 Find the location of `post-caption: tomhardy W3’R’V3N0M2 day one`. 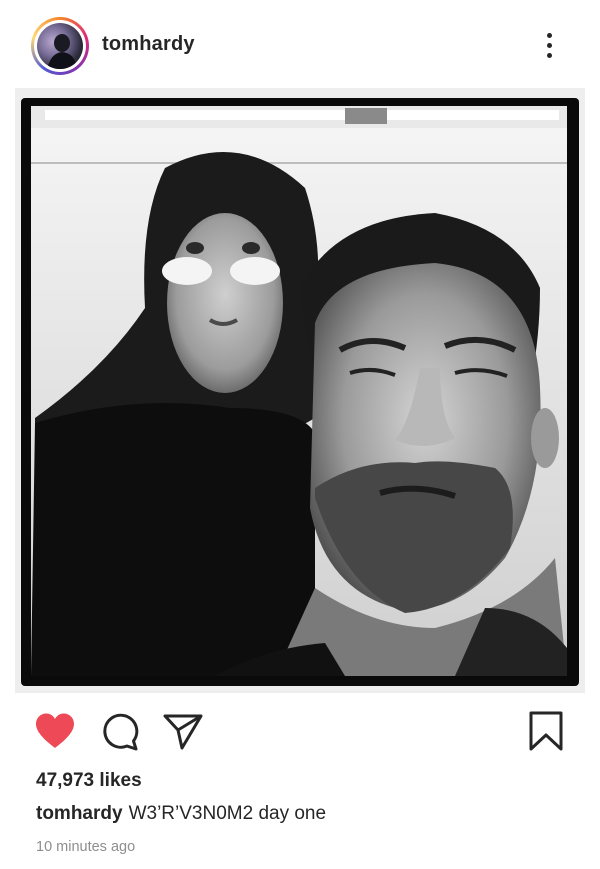

post-caption: tomhardy W3’R’V3N0M2 day one is located at coordinates (181, 814).